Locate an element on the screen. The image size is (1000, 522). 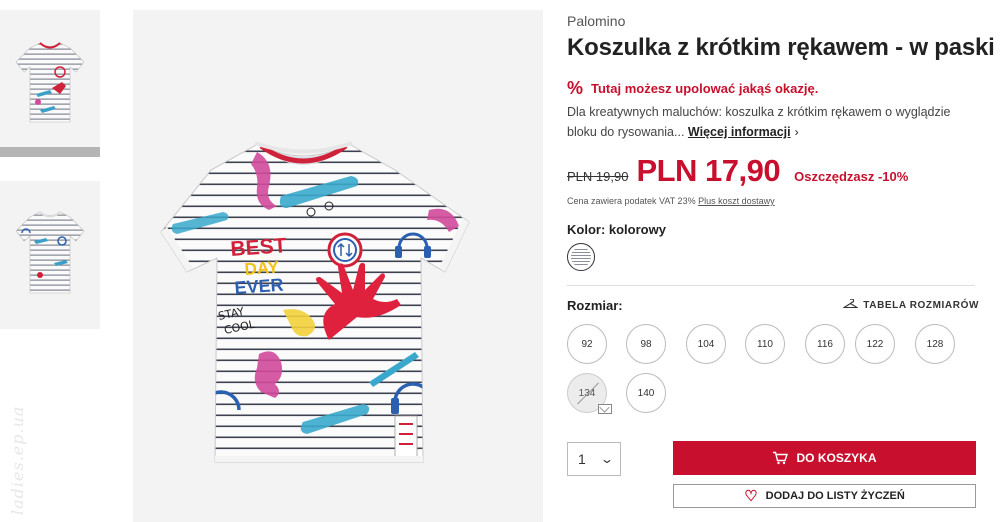
size-value: 122 is located at coordinates (875, 344).